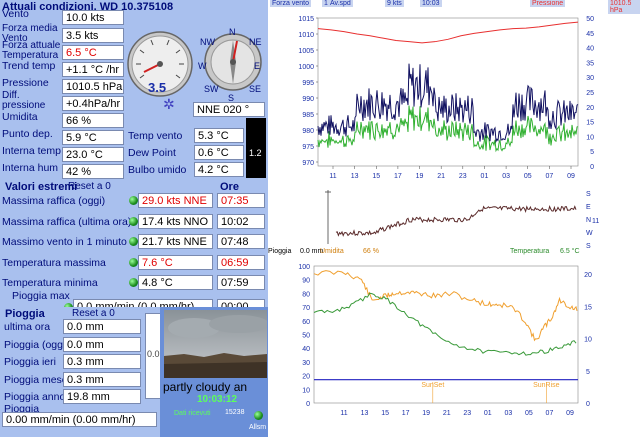 The width and height of the screenshot is (640, 437). Describe the element at coordinates (258, 415) in the screenshot. I see `alarm-indicator` at that location.